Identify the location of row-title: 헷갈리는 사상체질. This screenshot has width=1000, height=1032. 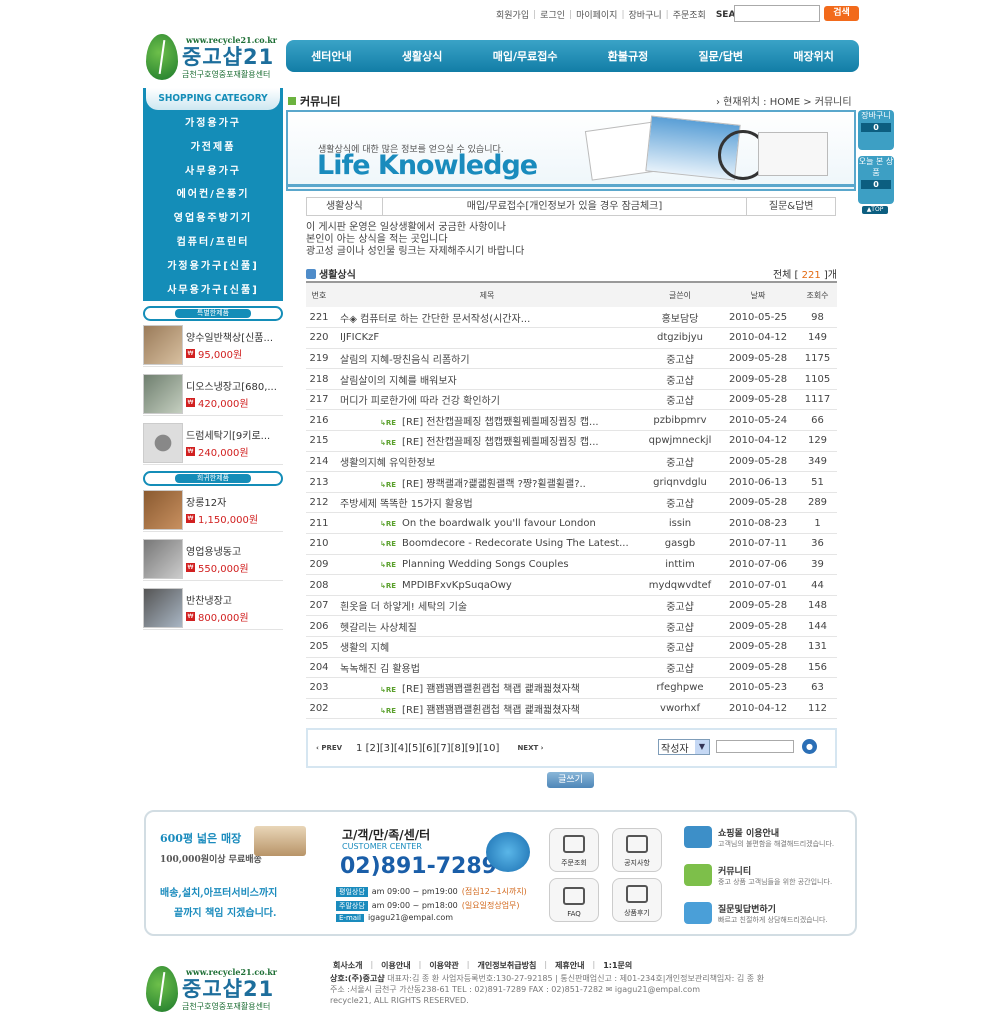
(378, 628).